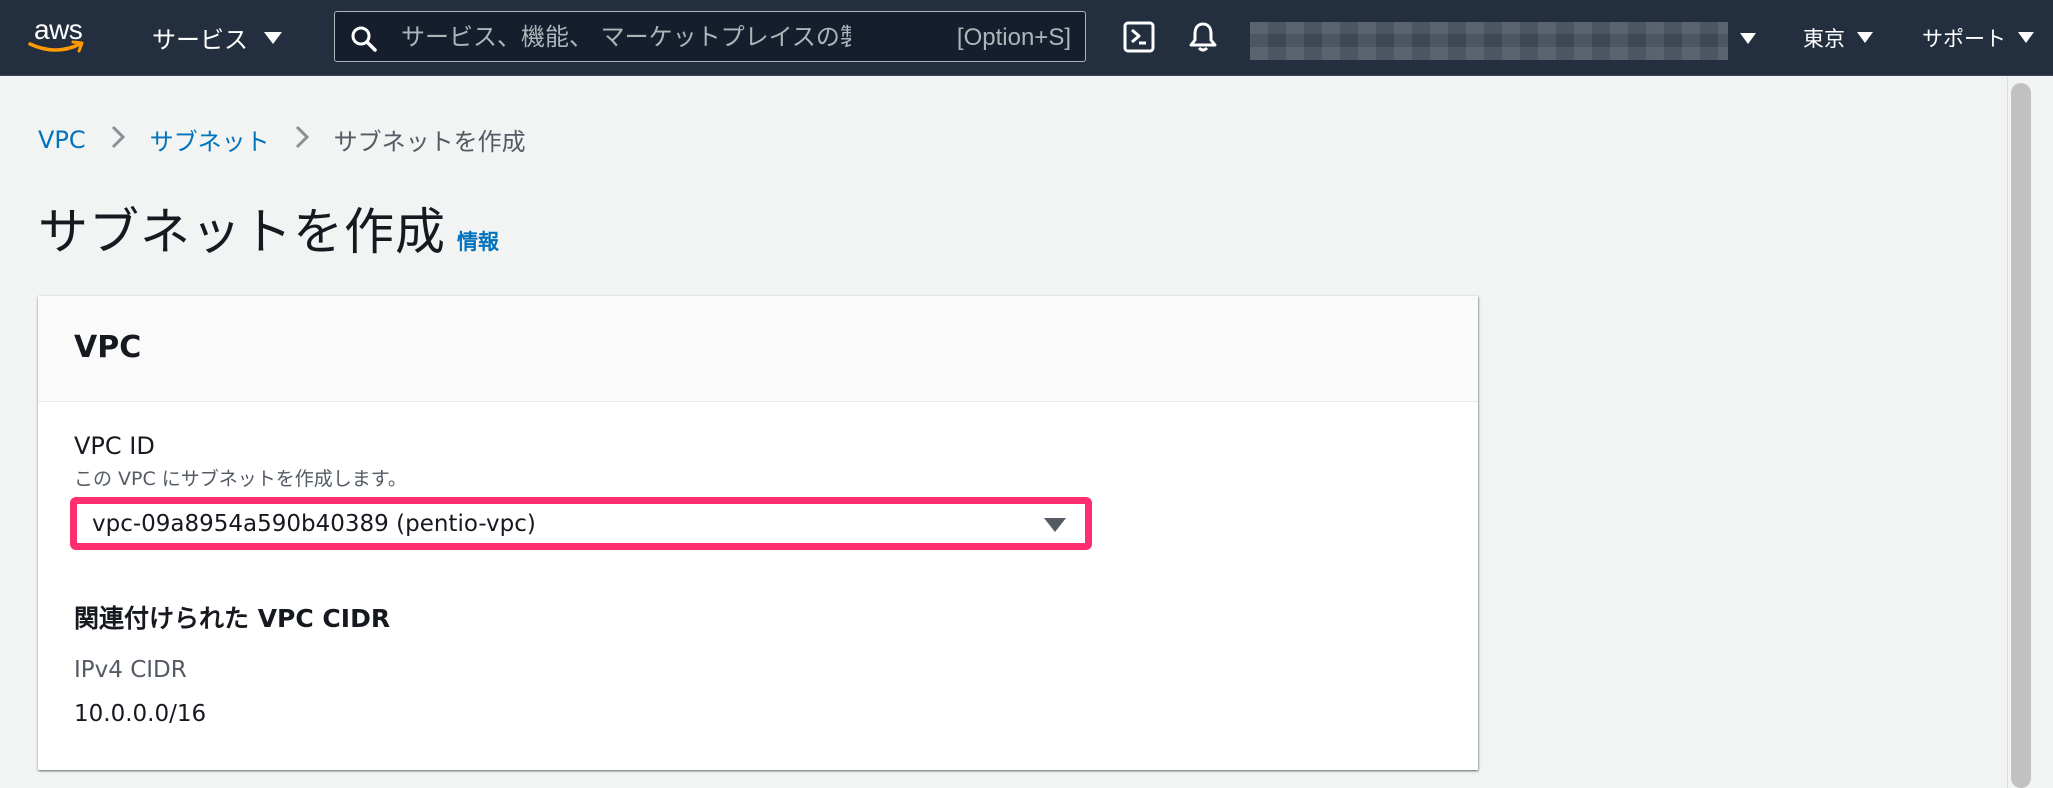  What do you see at coordinates (130, 670) in the screenshot?
I see `ipv4-cidr-label: IPv4 CIDR` at bounding box center [130, 670].